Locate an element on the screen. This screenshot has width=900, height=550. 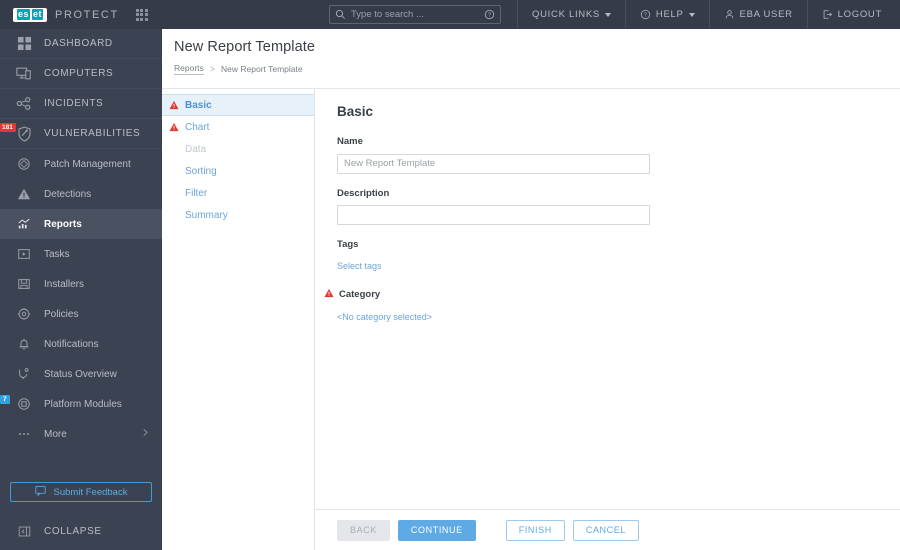
category-label: Category is located at coordinates (360, 294).